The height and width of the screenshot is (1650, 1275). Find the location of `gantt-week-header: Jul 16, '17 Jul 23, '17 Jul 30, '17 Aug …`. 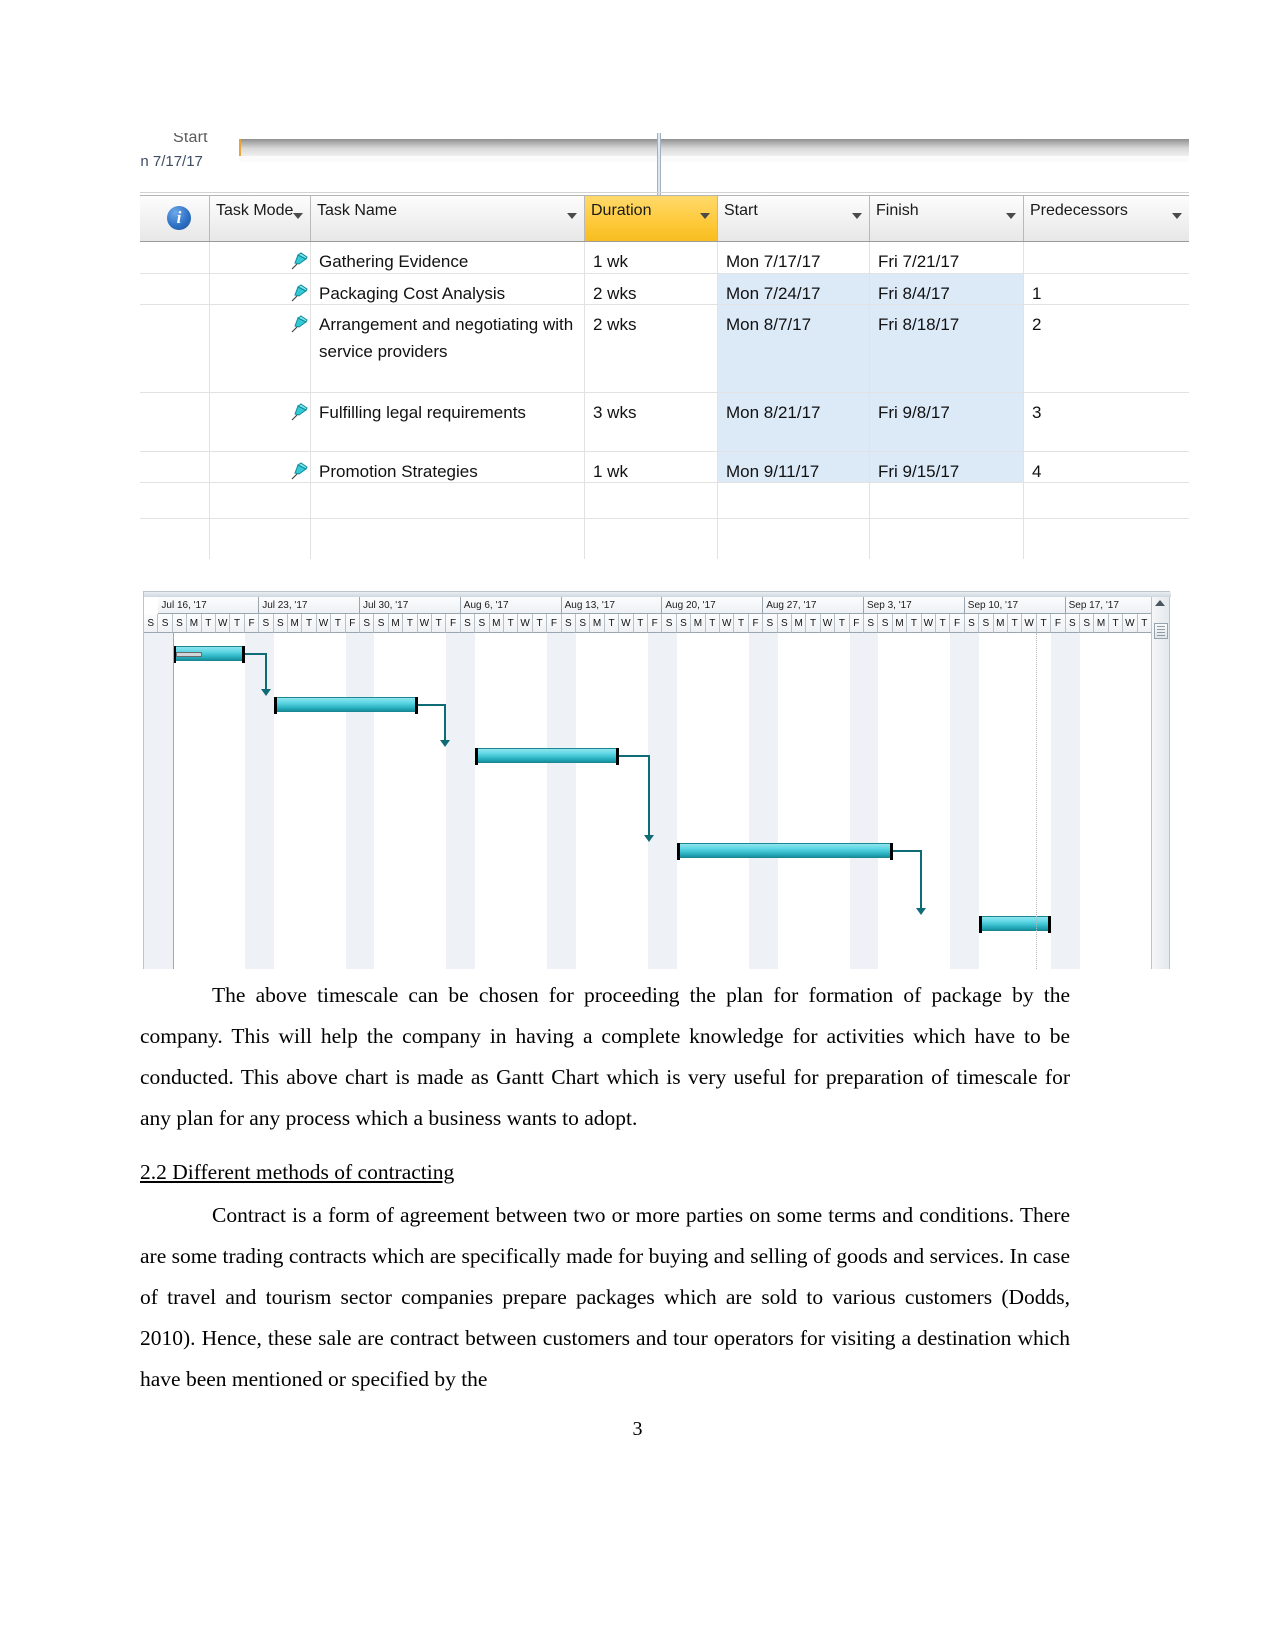

gantt-week-header: Jul 16, '17 Jul 23, '17 Jul 30, '17 Aug … is located at coordinates (655, 605).